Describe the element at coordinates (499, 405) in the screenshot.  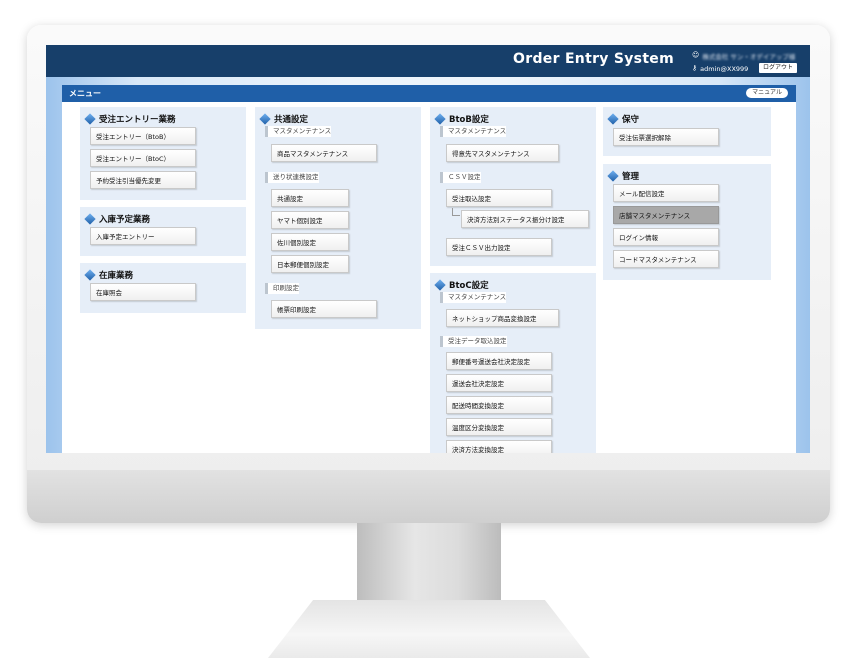
I see `delivery-time-button: 配送時間変換設定` at that location.